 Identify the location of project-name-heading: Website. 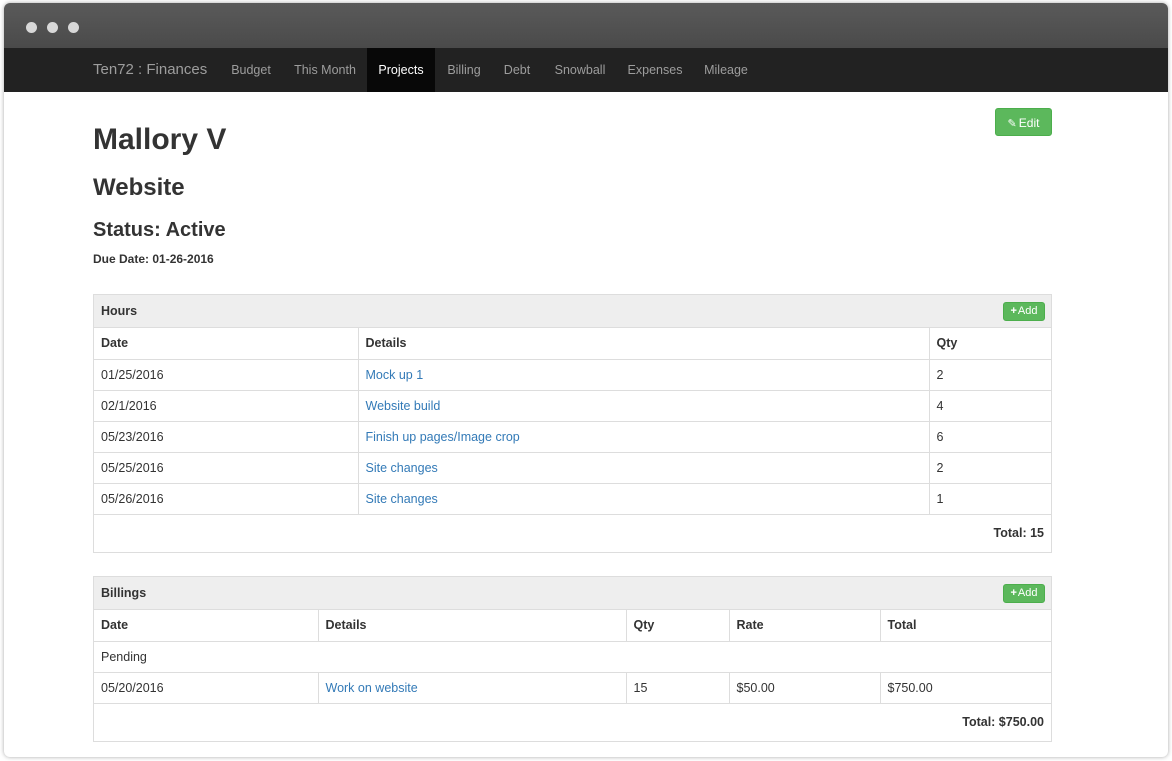
(139, 187).